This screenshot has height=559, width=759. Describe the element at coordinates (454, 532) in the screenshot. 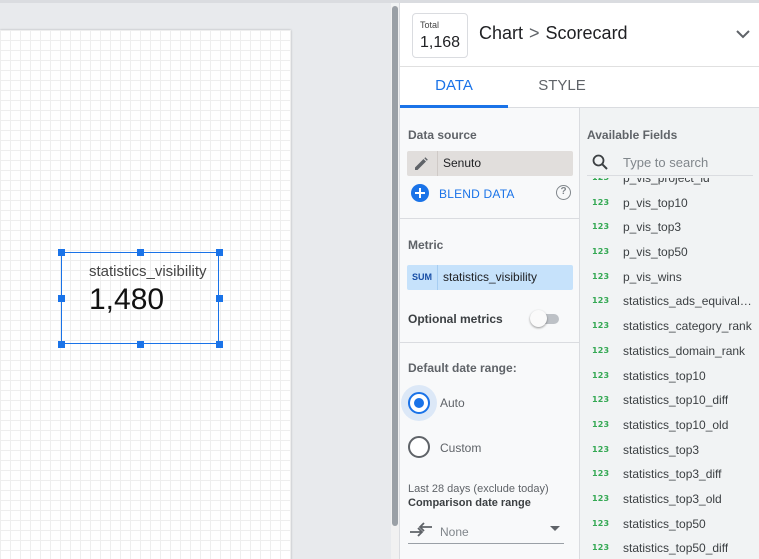

I see `comparison-date-value: None` at that location.